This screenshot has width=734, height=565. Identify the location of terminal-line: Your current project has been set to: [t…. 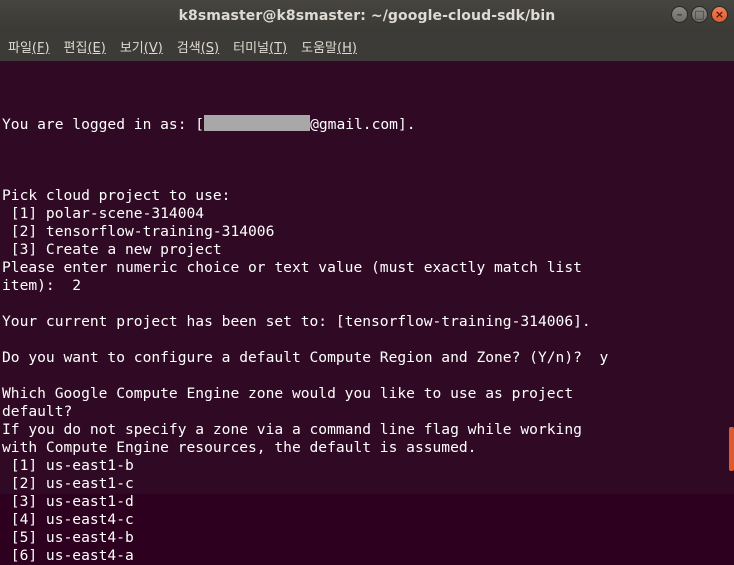
(296, 321).